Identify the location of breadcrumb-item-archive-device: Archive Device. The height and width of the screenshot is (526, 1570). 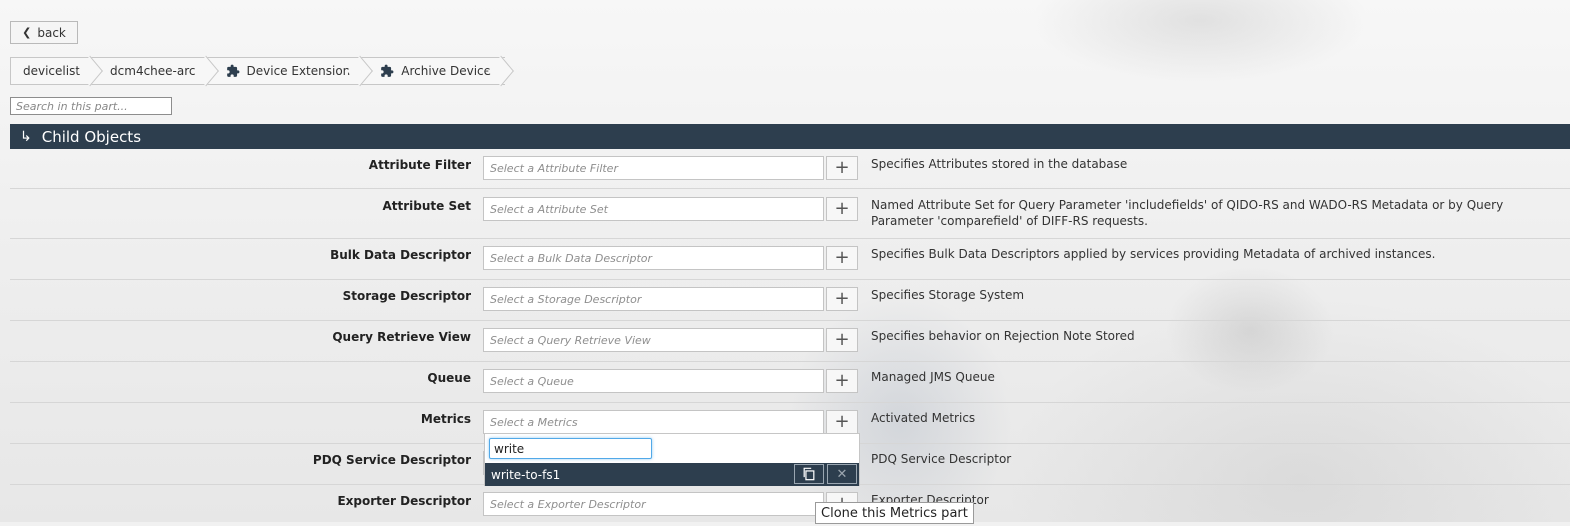
(435, 71).